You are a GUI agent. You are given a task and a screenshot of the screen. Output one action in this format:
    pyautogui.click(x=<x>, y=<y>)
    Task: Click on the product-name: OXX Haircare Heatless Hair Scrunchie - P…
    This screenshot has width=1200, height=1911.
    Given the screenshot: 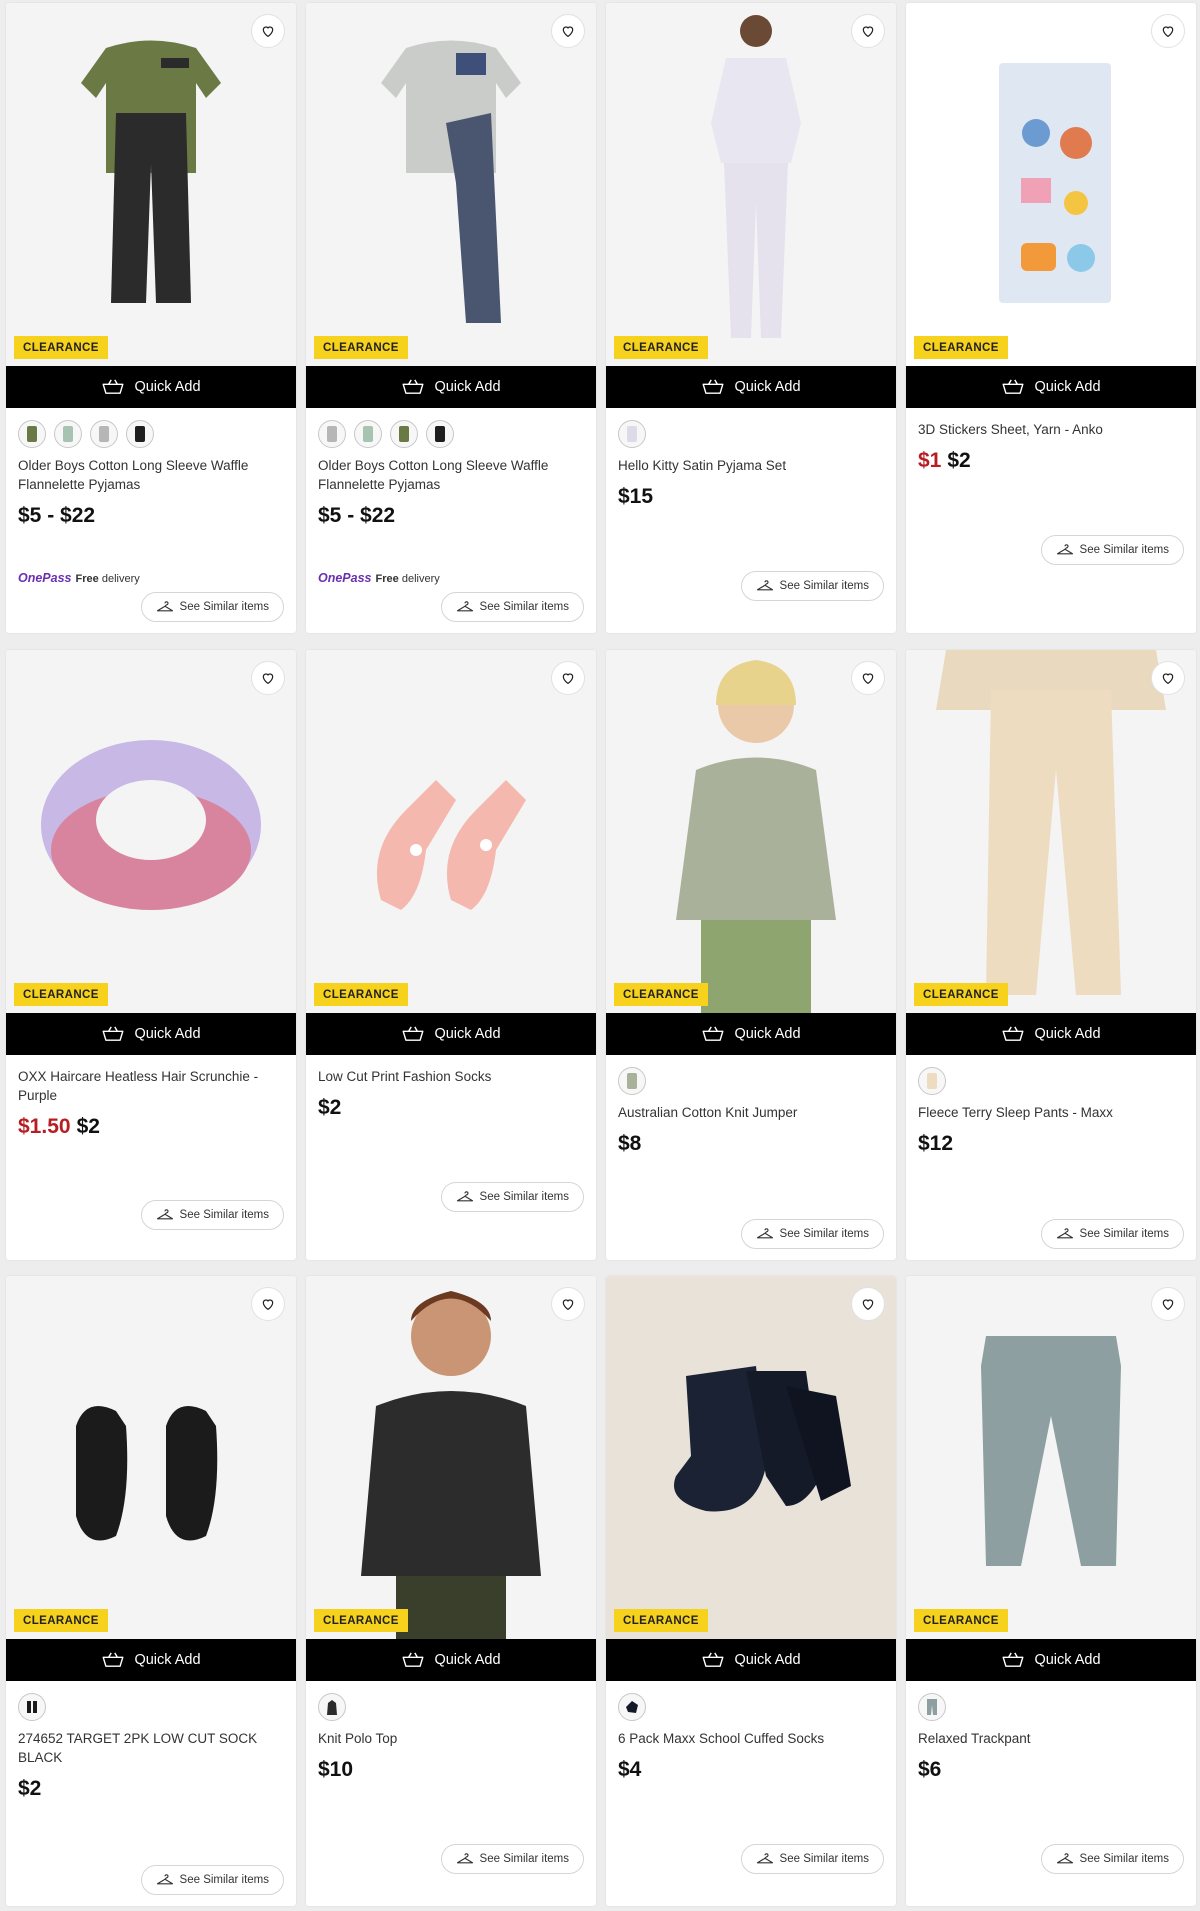 What is the action you would take?
    pyautogui.click(x=151, y=1086)
    